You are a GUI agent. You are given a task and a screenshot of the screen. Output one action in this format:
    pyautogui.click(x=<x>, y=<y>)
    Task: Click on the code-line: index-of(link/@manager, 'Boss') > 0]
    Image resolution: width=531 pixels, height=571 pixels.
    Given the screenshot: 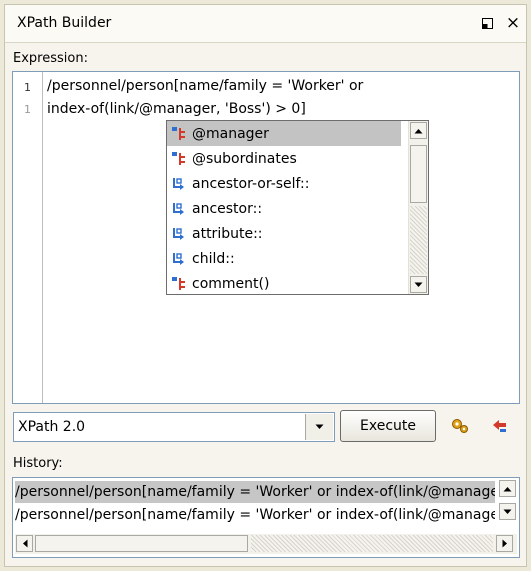 What is the action you would take?
    pyautogui.click(x=176, y=109)
    